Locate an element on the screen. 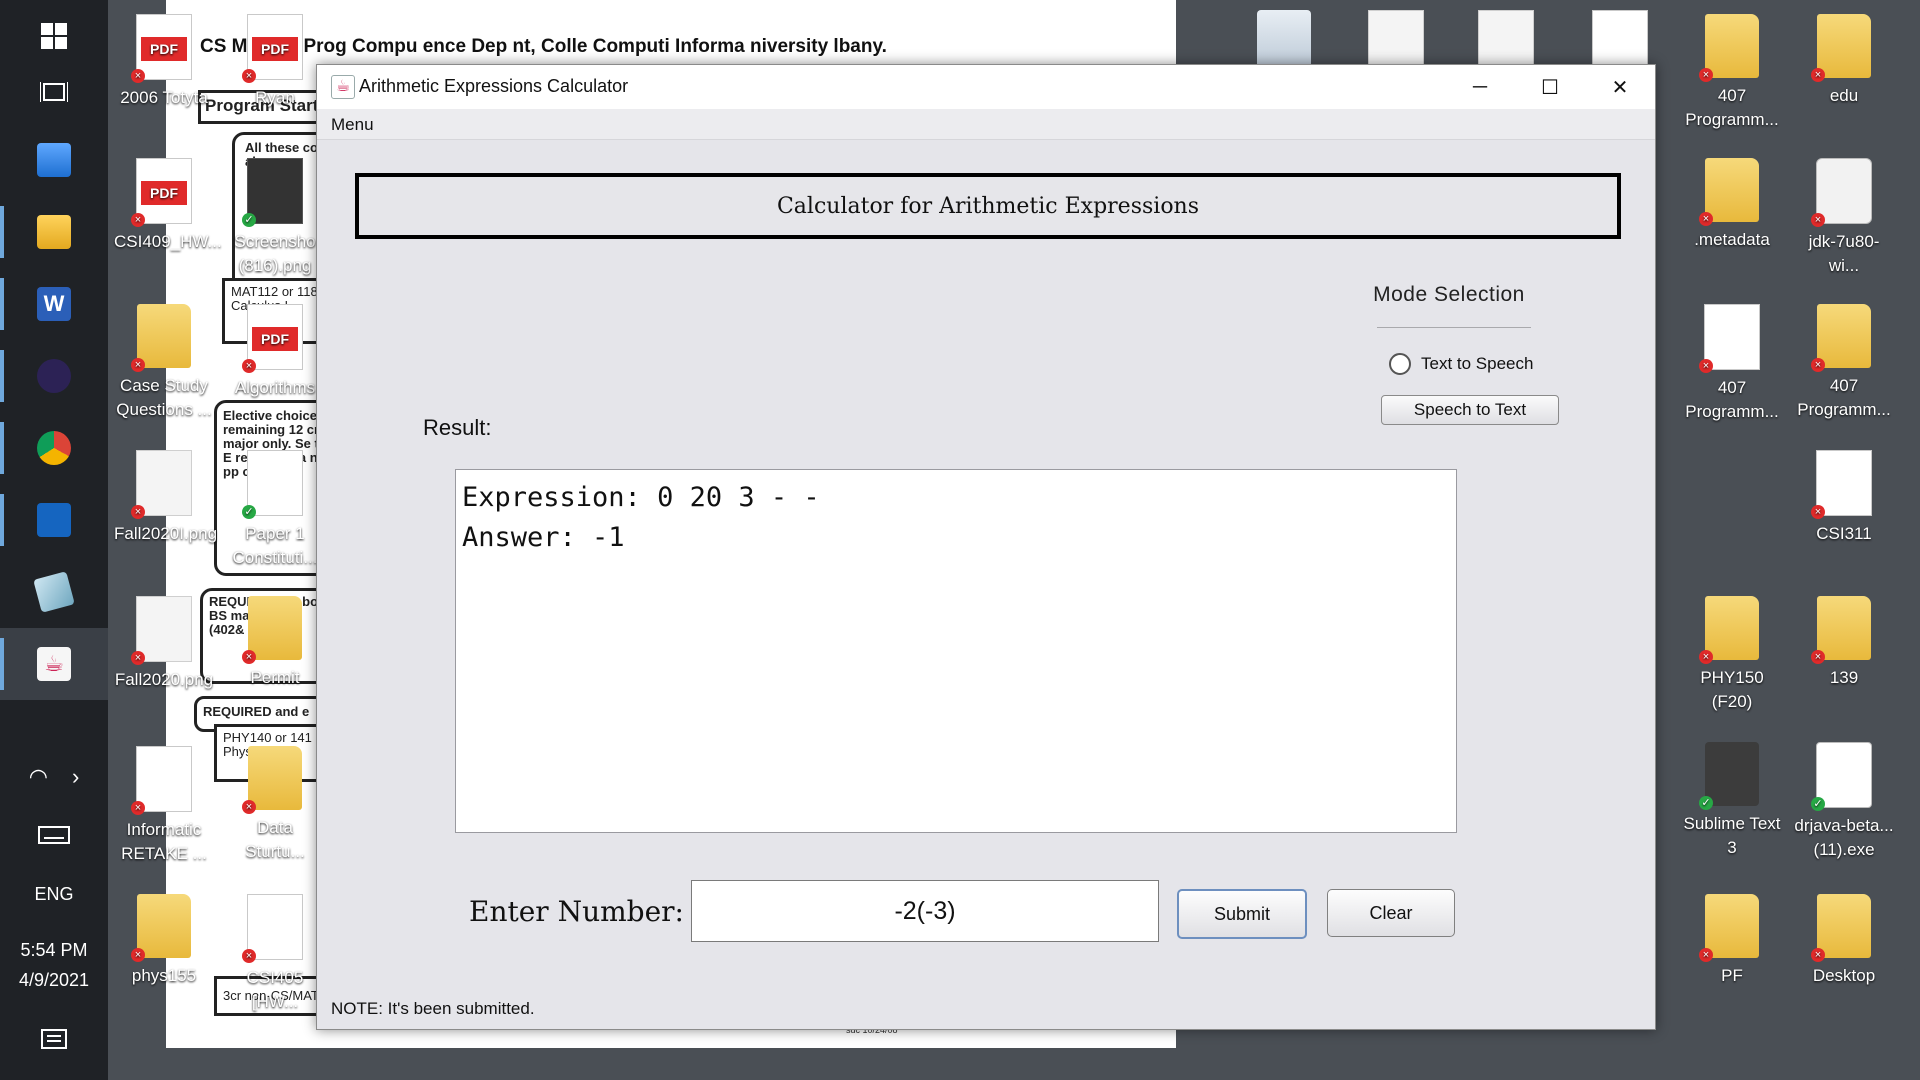 This screenshot has height=1080, width=1920. result-expression-line: Expression: 0 20 3 - - is located at coordinates (641, 497).